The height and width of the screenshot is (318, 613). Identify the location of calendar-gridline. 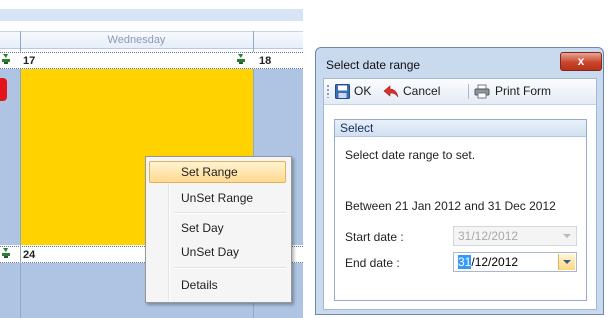
(20, 282).